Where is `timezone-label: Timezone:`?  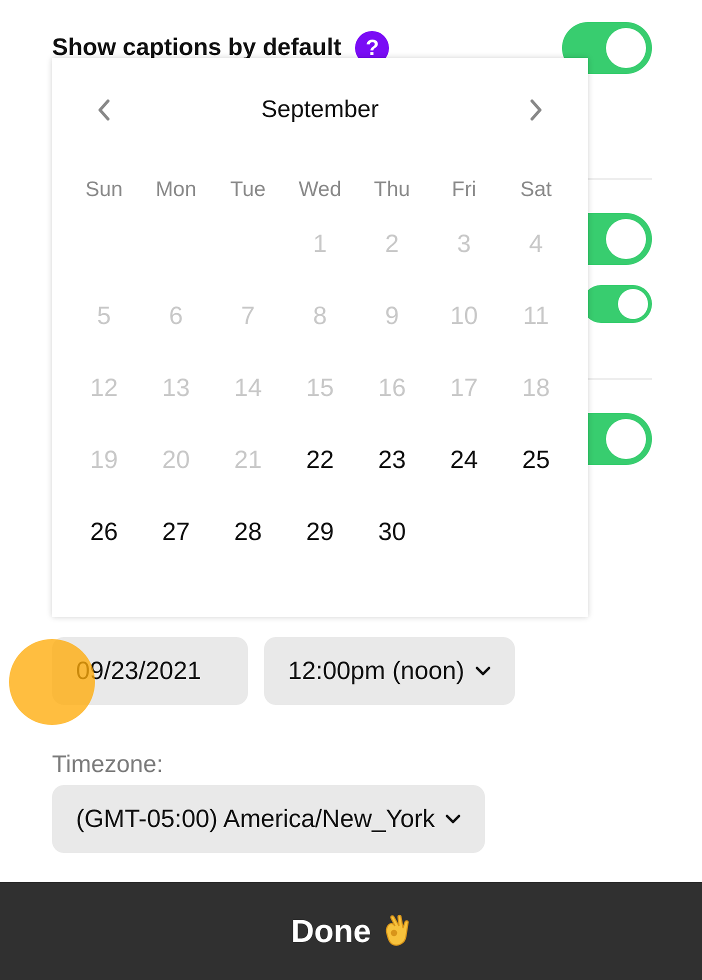 timezone-label: Timezone: is located at coordinates (108, 765).